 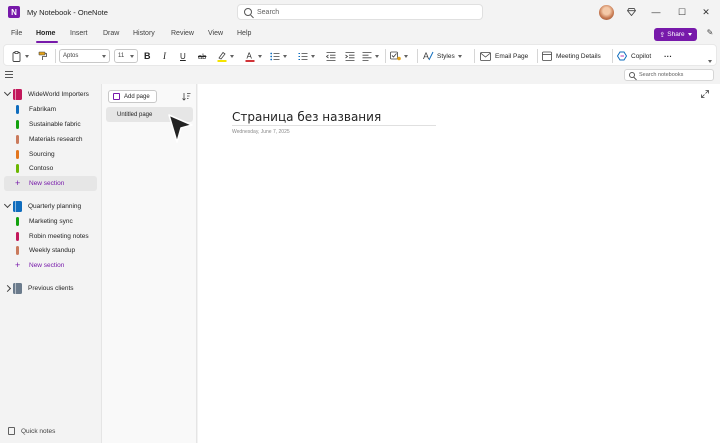 I want to click on section-materials-research: Materials research, so click(x=48, y=139).